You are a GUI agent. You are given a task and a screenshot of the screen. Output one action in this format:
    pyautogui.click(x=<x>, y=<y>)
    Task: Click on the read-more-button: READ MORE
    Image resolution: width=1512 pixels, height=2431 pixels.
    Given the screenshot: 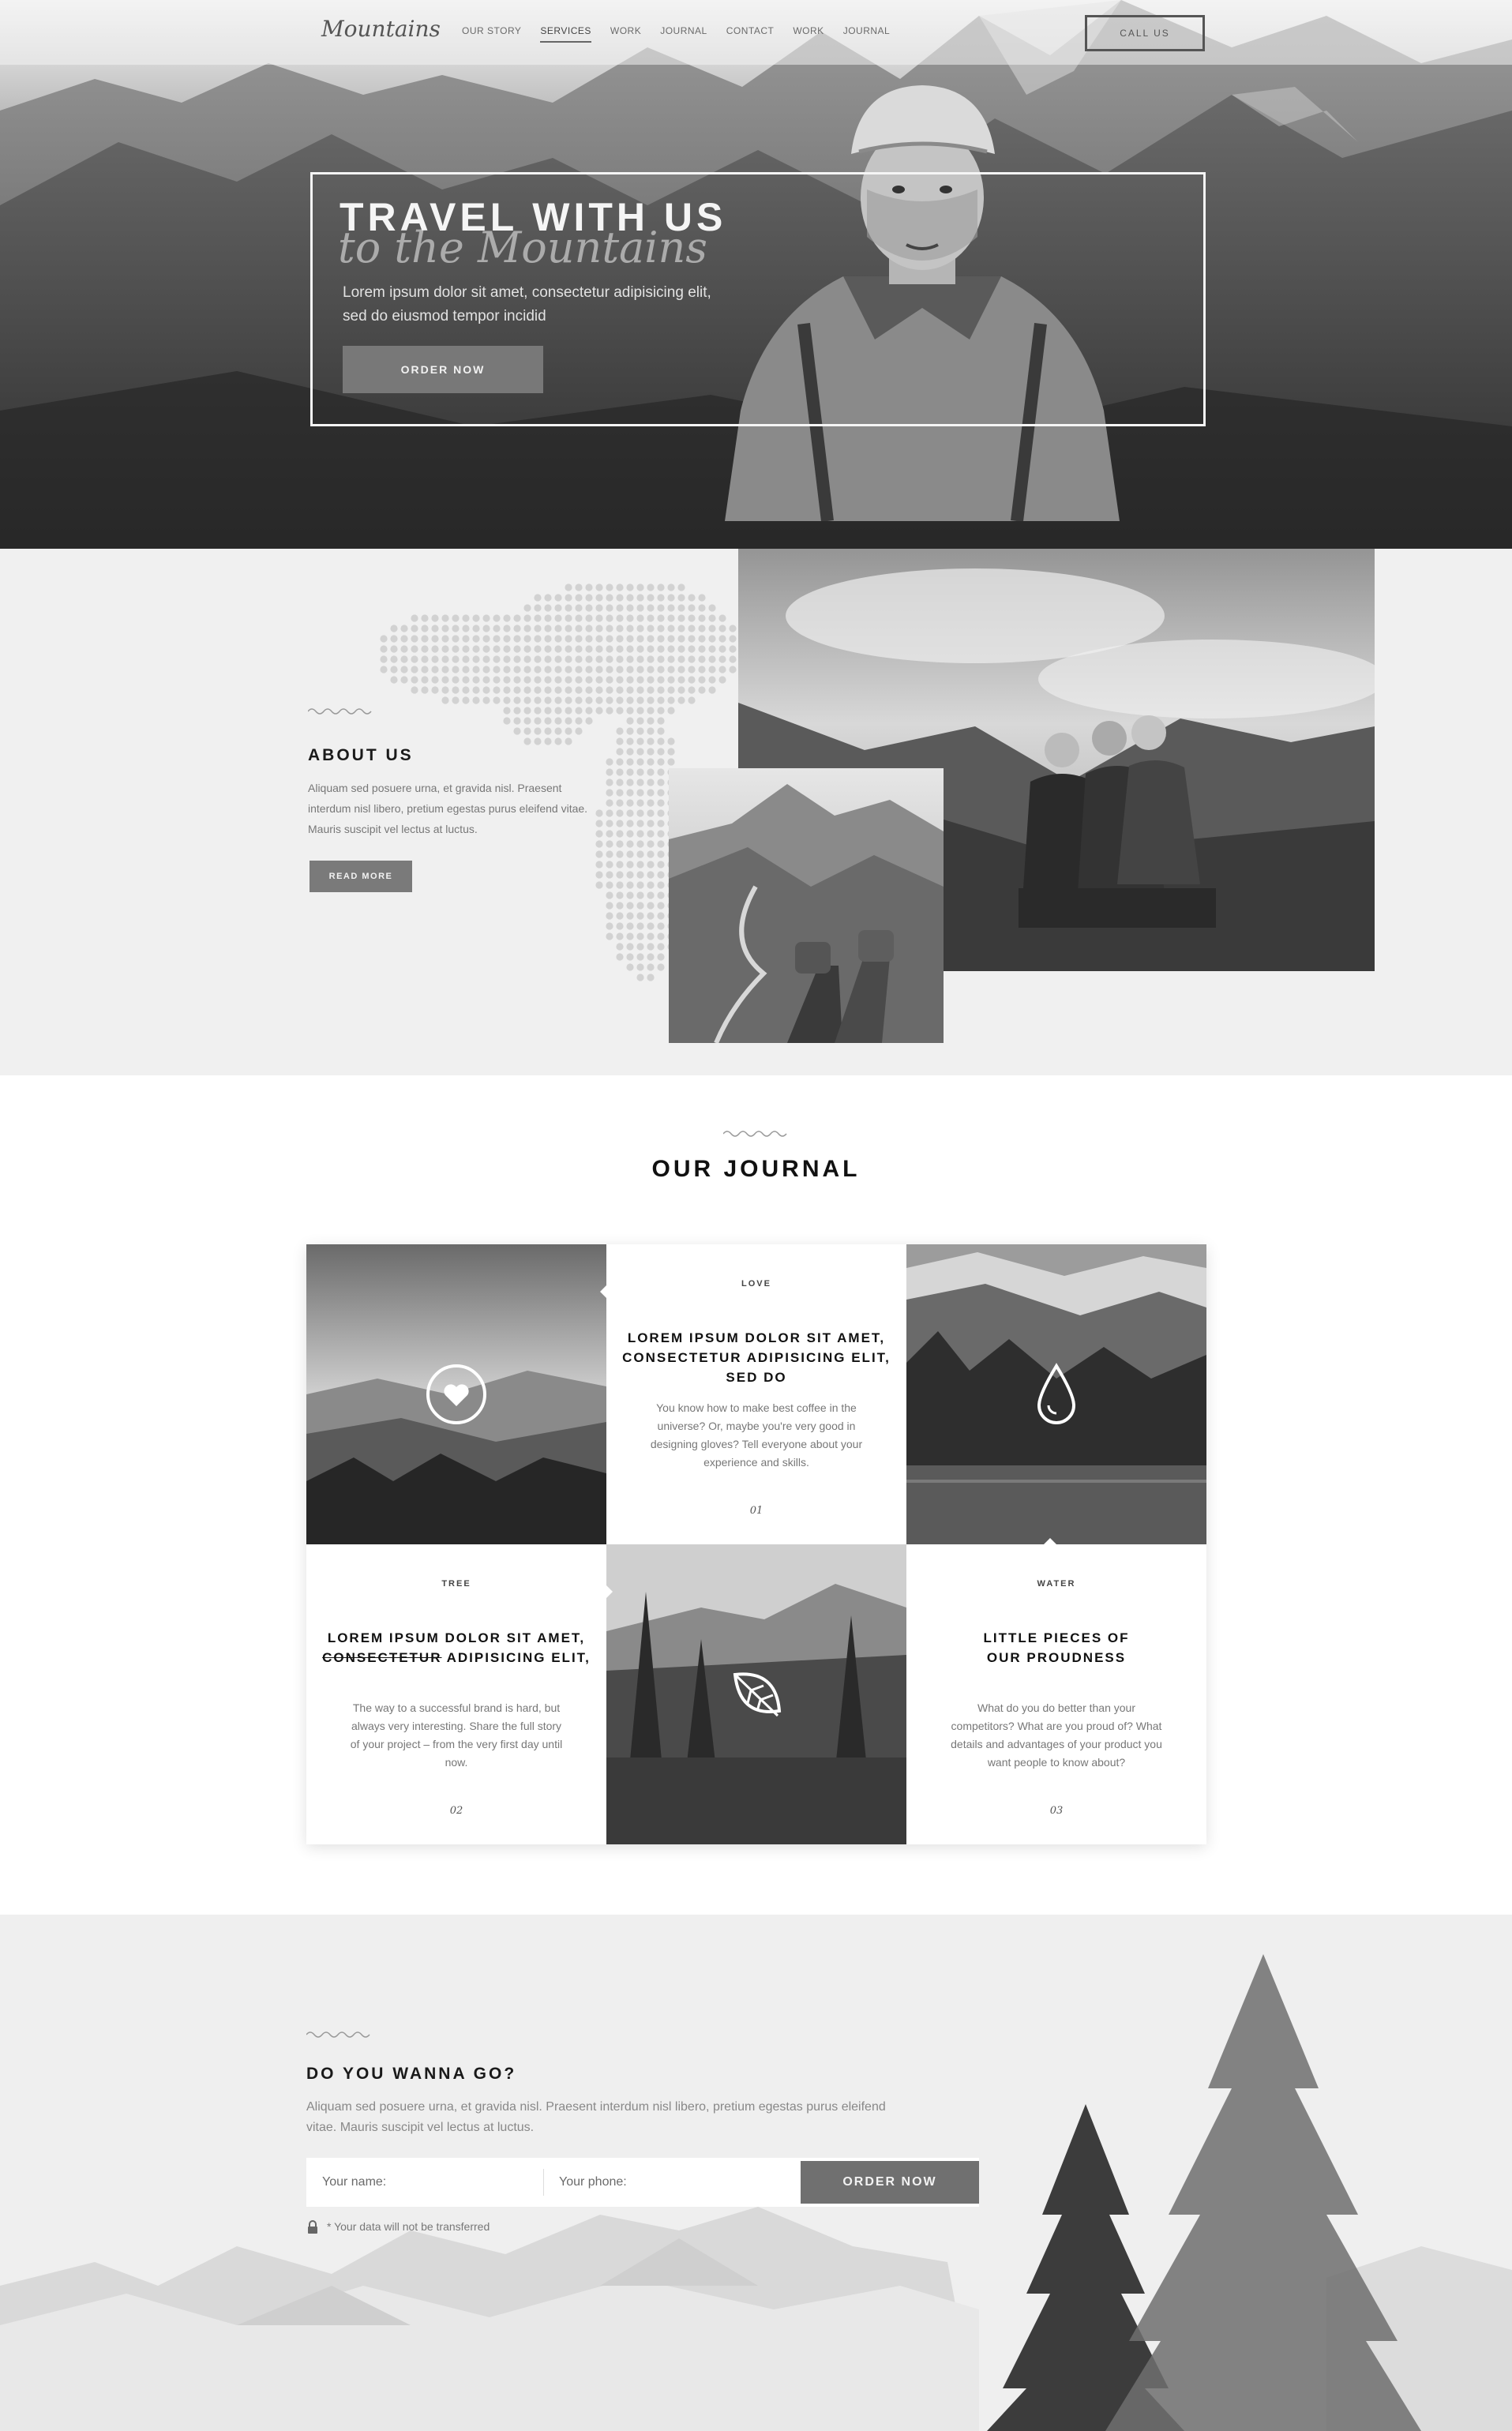 What is the action you would take?
    pyautogui.click(x=361, y=876)
    